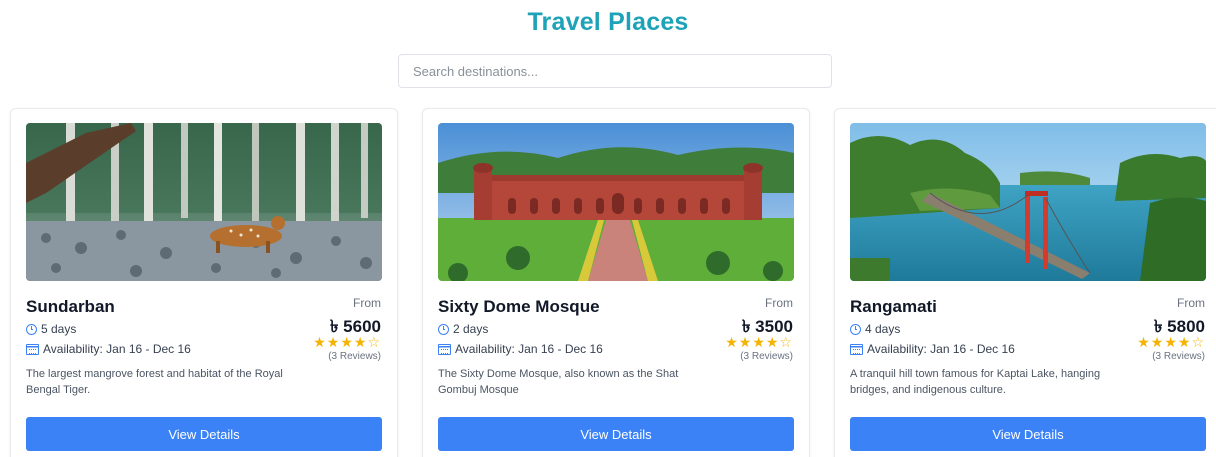 This screenshot has height=457, width=1216. I want to click on card-title: Sixty Dome Mosque, so click(519, 306).